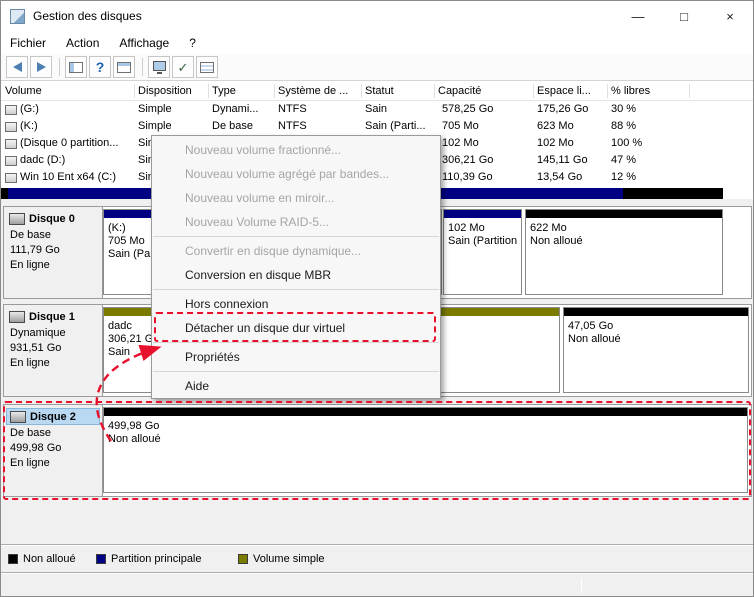 Image resolution: width=754 pixels, height=597 pixels. I want to click on partition-size: 102 Mo, so click(466, 228).